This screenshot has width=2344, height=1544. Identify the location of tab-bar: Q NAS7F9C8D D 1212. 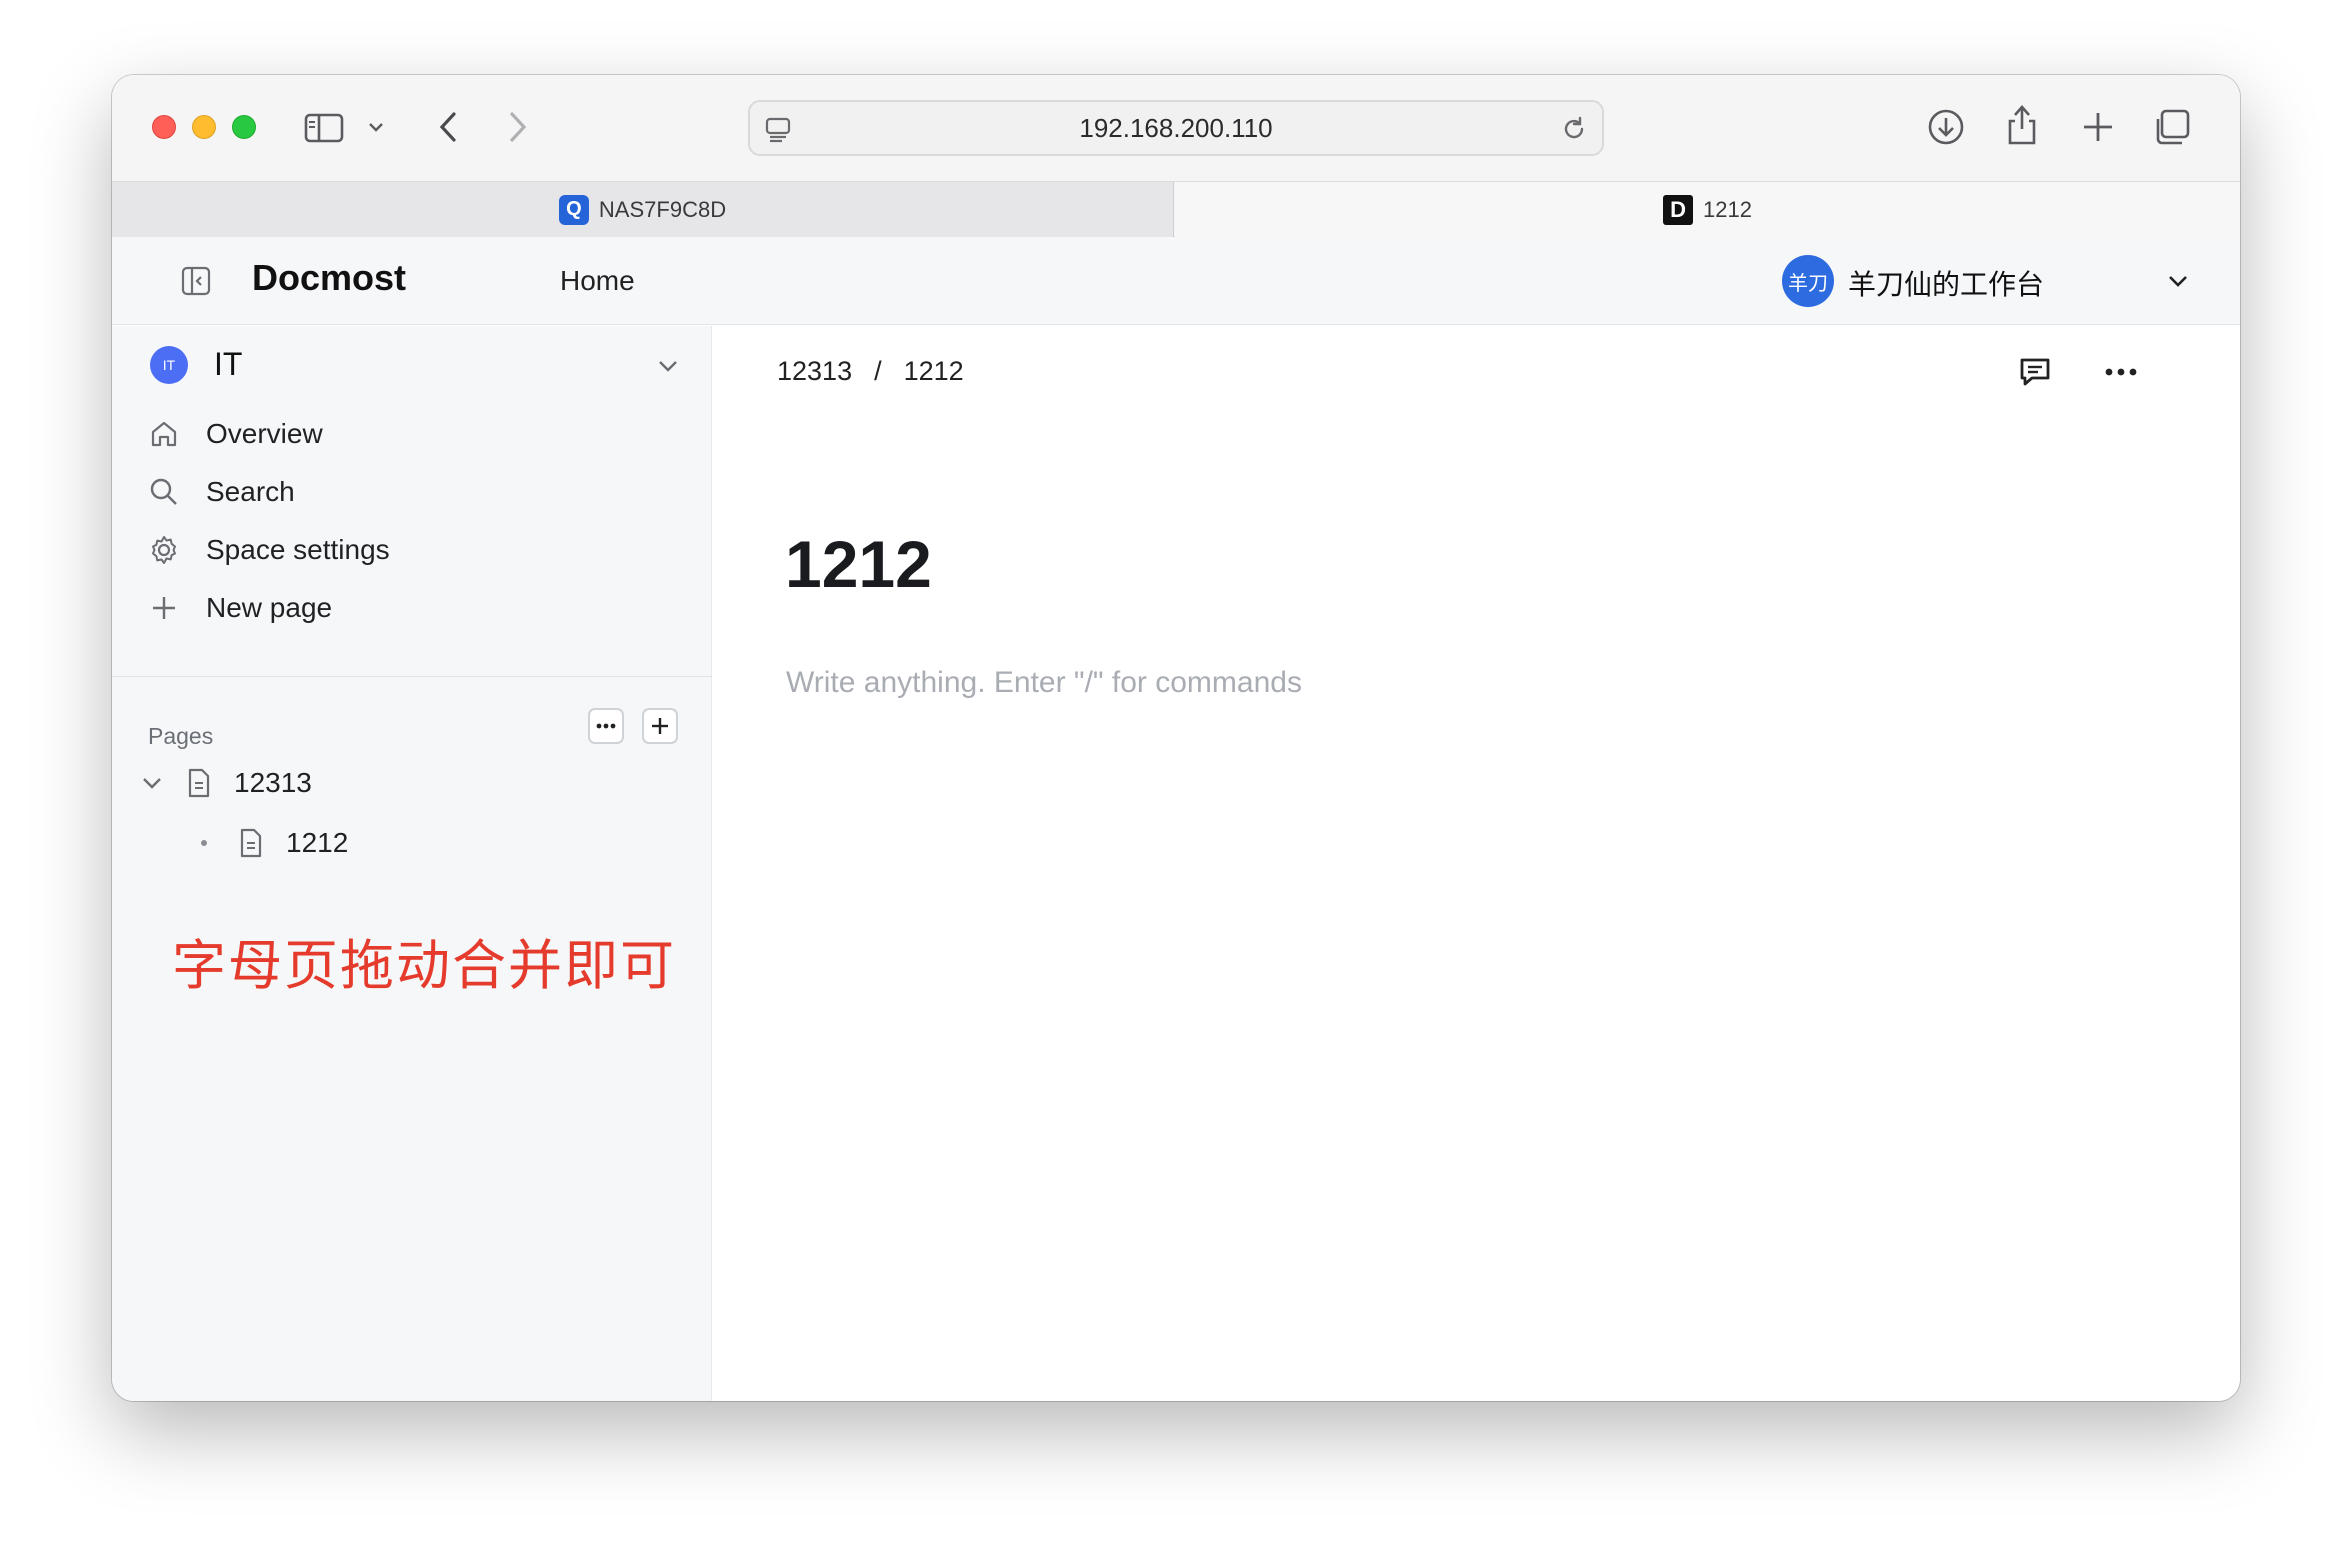
(1176, 209).